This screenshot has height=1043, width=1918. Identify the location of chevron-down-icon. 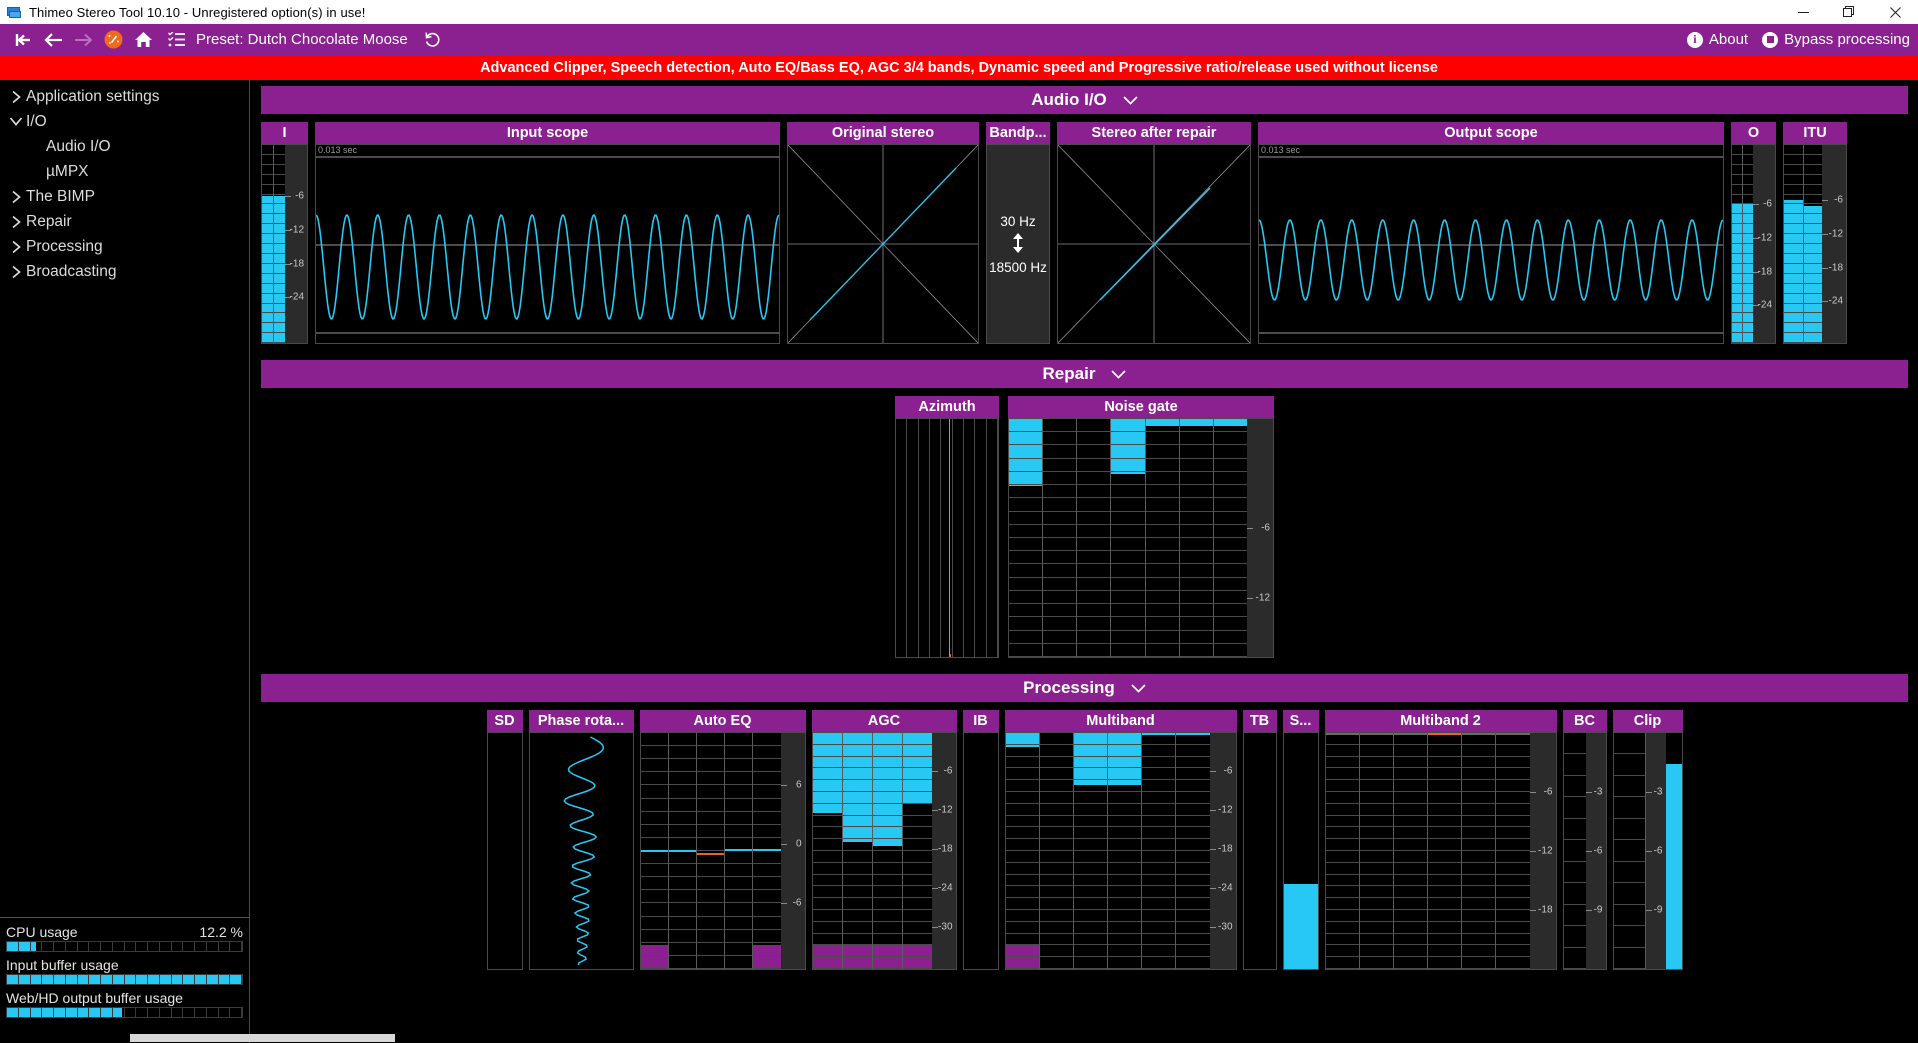
(1138, 688).